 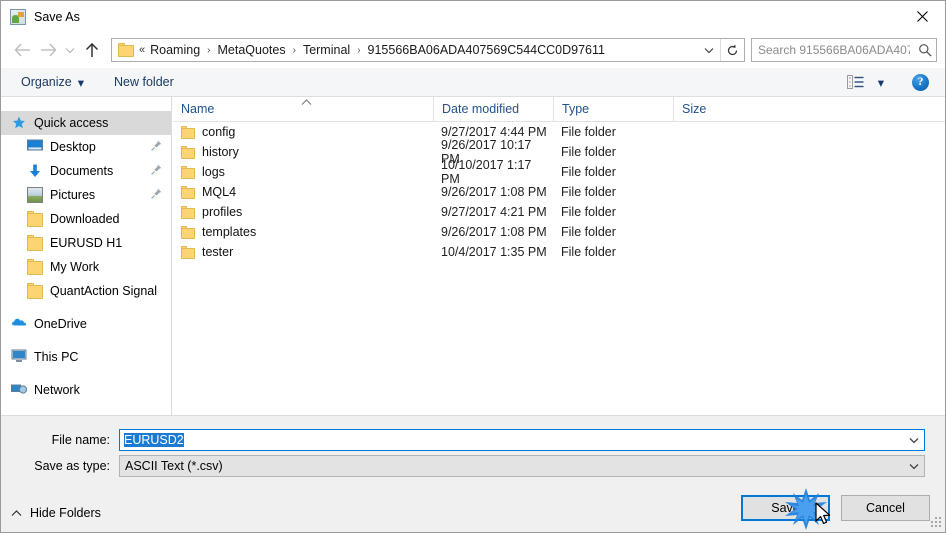 What do you see at coordinates (86, 324) in the screenshot?
I see `sidebar-item-onedrive: OneDrive` at bounding box center [86, 324].